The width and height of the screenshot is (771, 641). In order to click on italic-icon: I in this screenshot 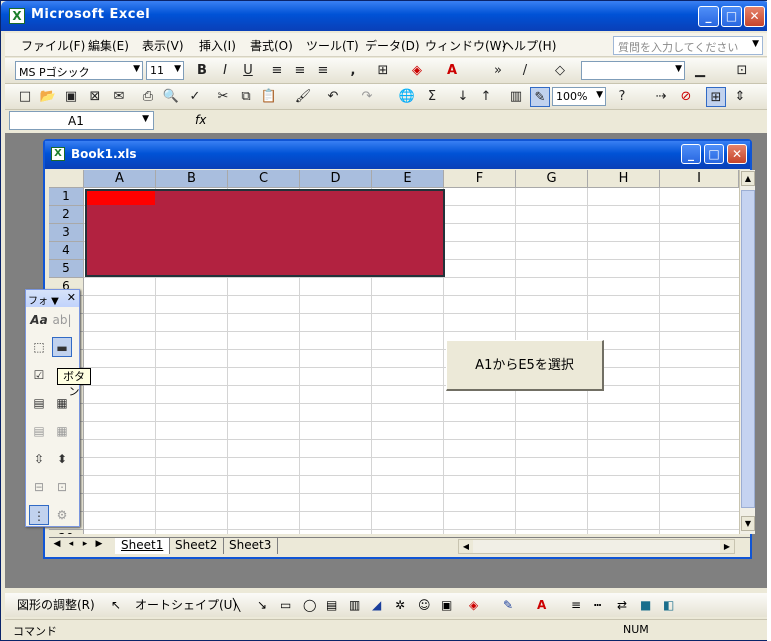, I will do `click(225, 71)`.